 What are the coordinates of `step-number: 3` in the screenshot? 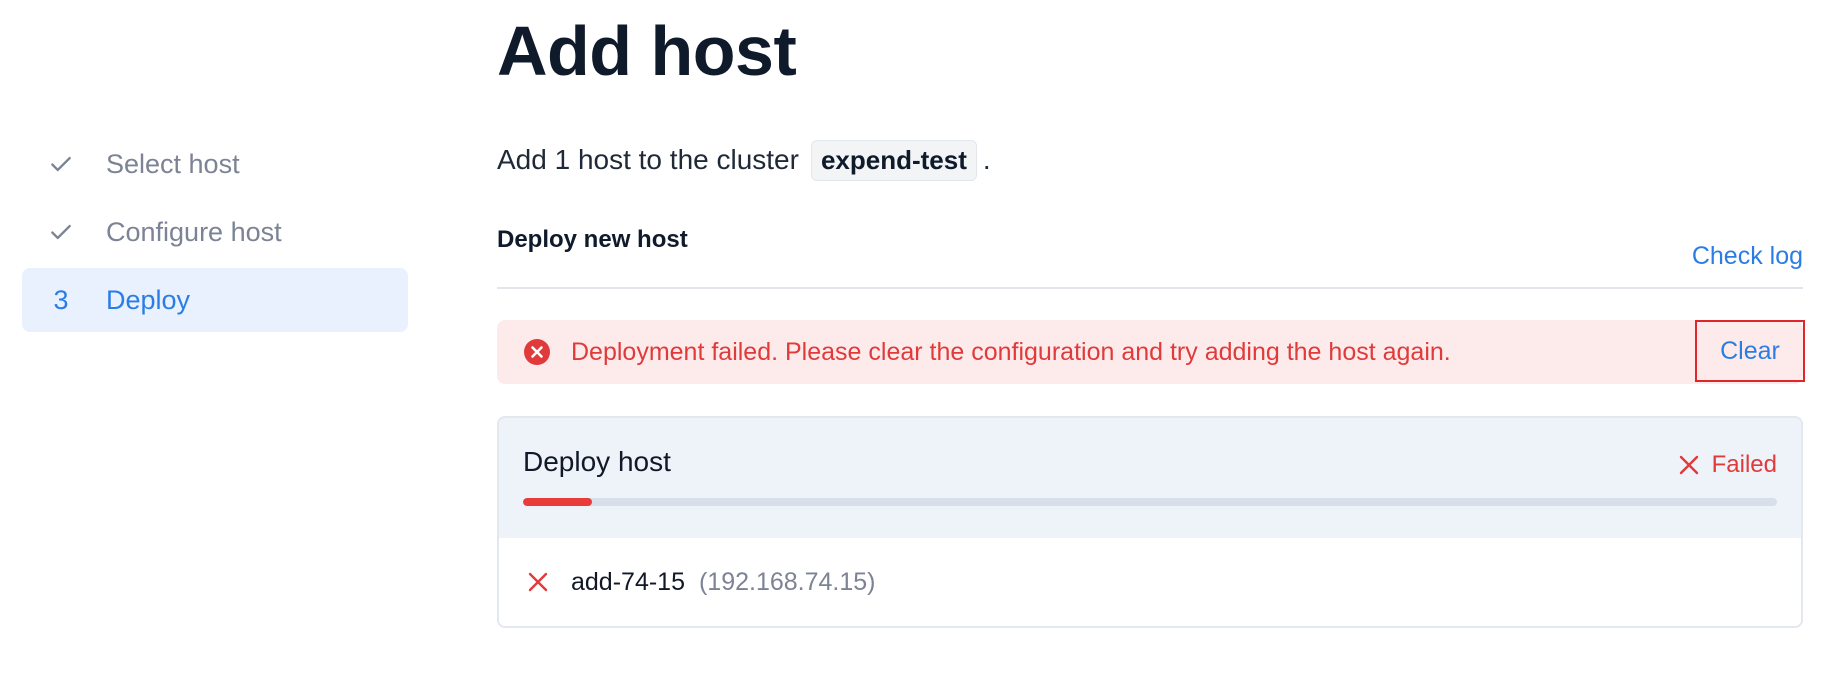 It's located at (61, 299).